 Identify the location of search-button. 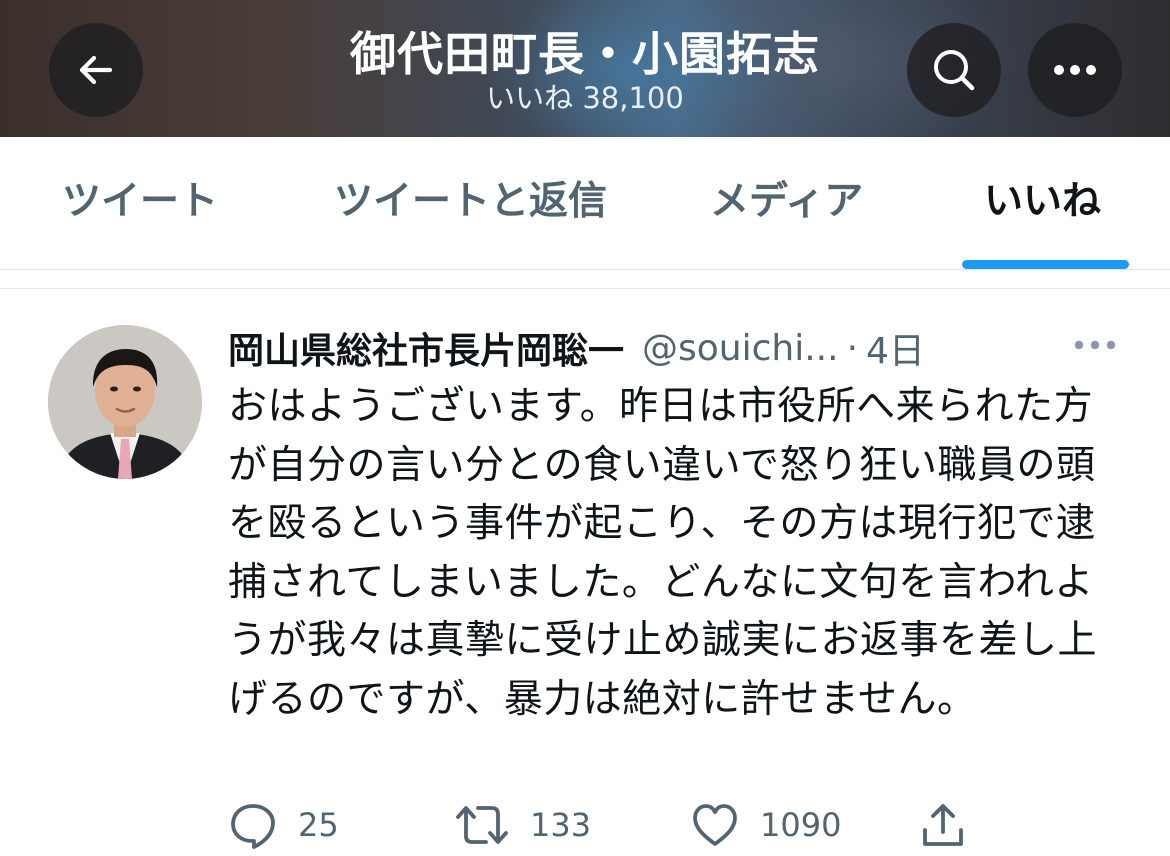
(954, 70).